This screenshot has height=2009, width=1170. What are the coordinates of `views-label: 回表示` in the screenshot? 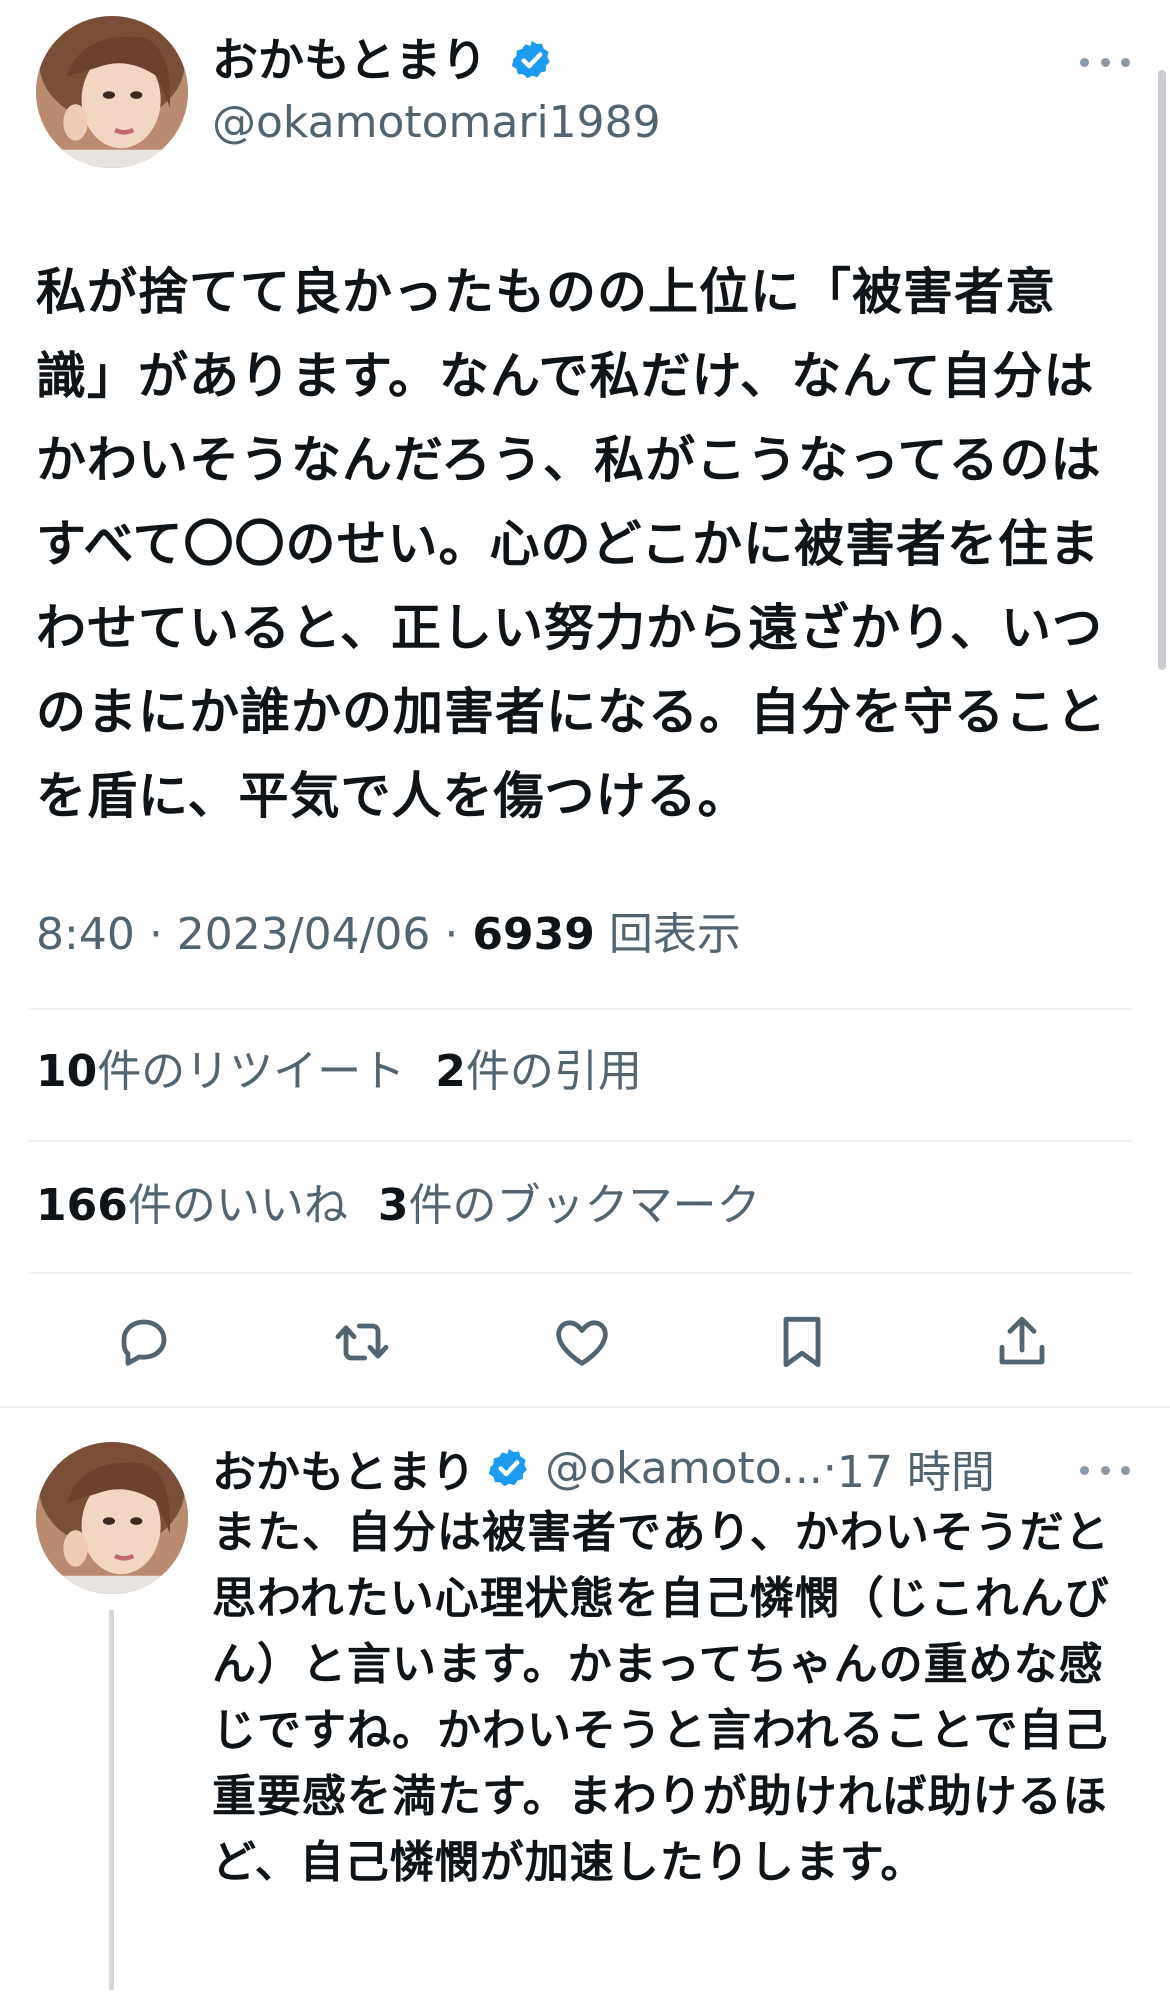 It's located at (674, 934).